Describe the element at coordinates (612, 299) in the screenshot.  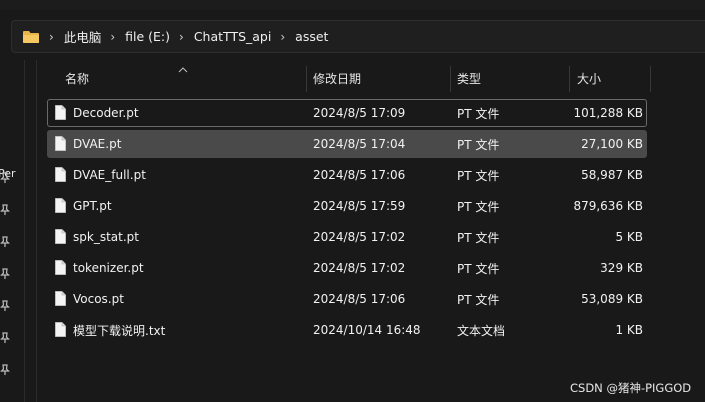
I see `file-size: 53,089 KB` at that location.